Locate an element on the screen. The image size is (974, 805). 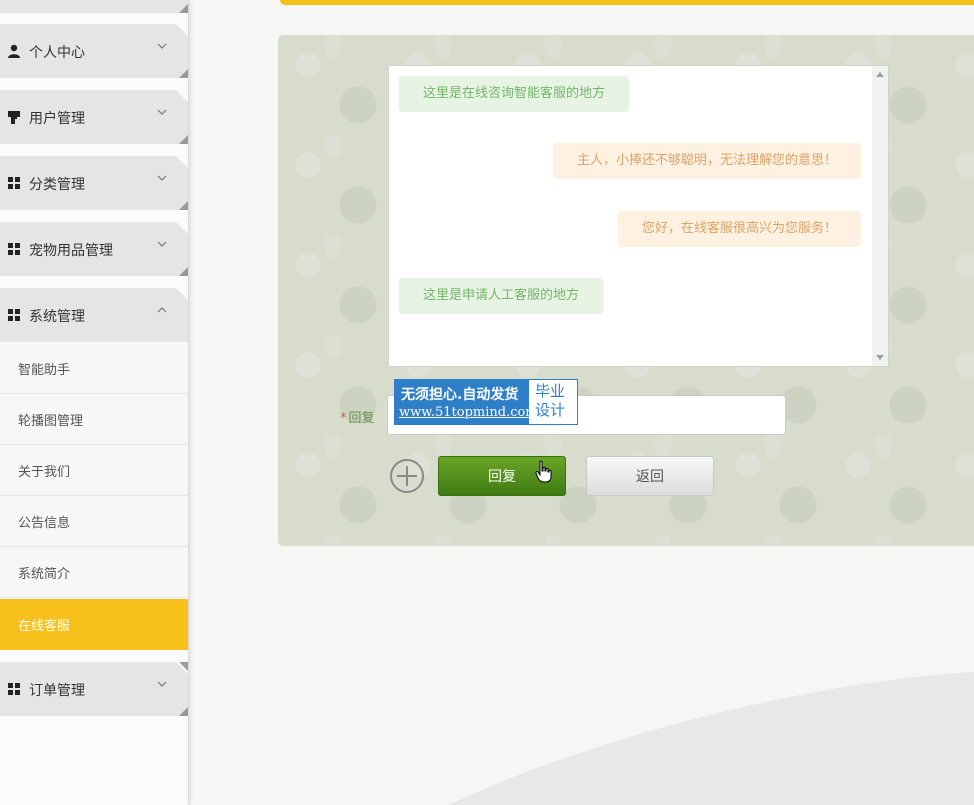
watermark-tag-1: 毕业 is located at coordinates (550, 391).